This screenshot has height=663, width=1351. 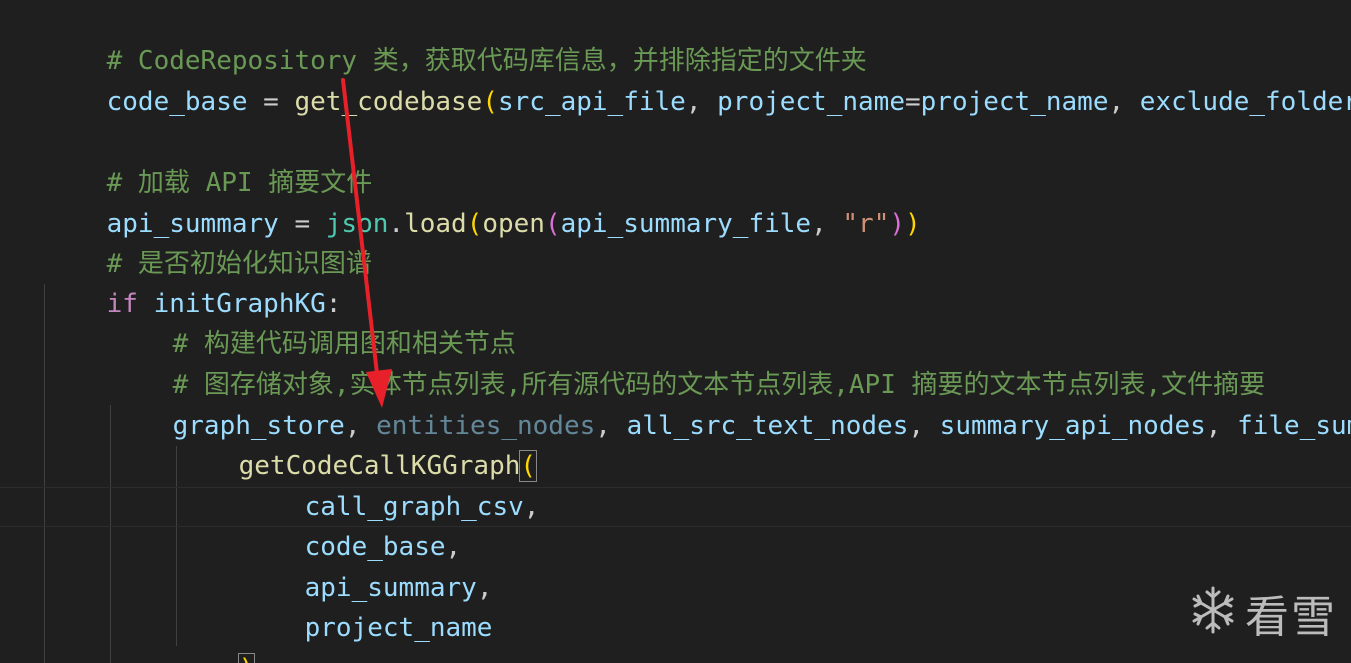 I want to click on variable: all_src_text_nodes, so click(x=767, y=426).